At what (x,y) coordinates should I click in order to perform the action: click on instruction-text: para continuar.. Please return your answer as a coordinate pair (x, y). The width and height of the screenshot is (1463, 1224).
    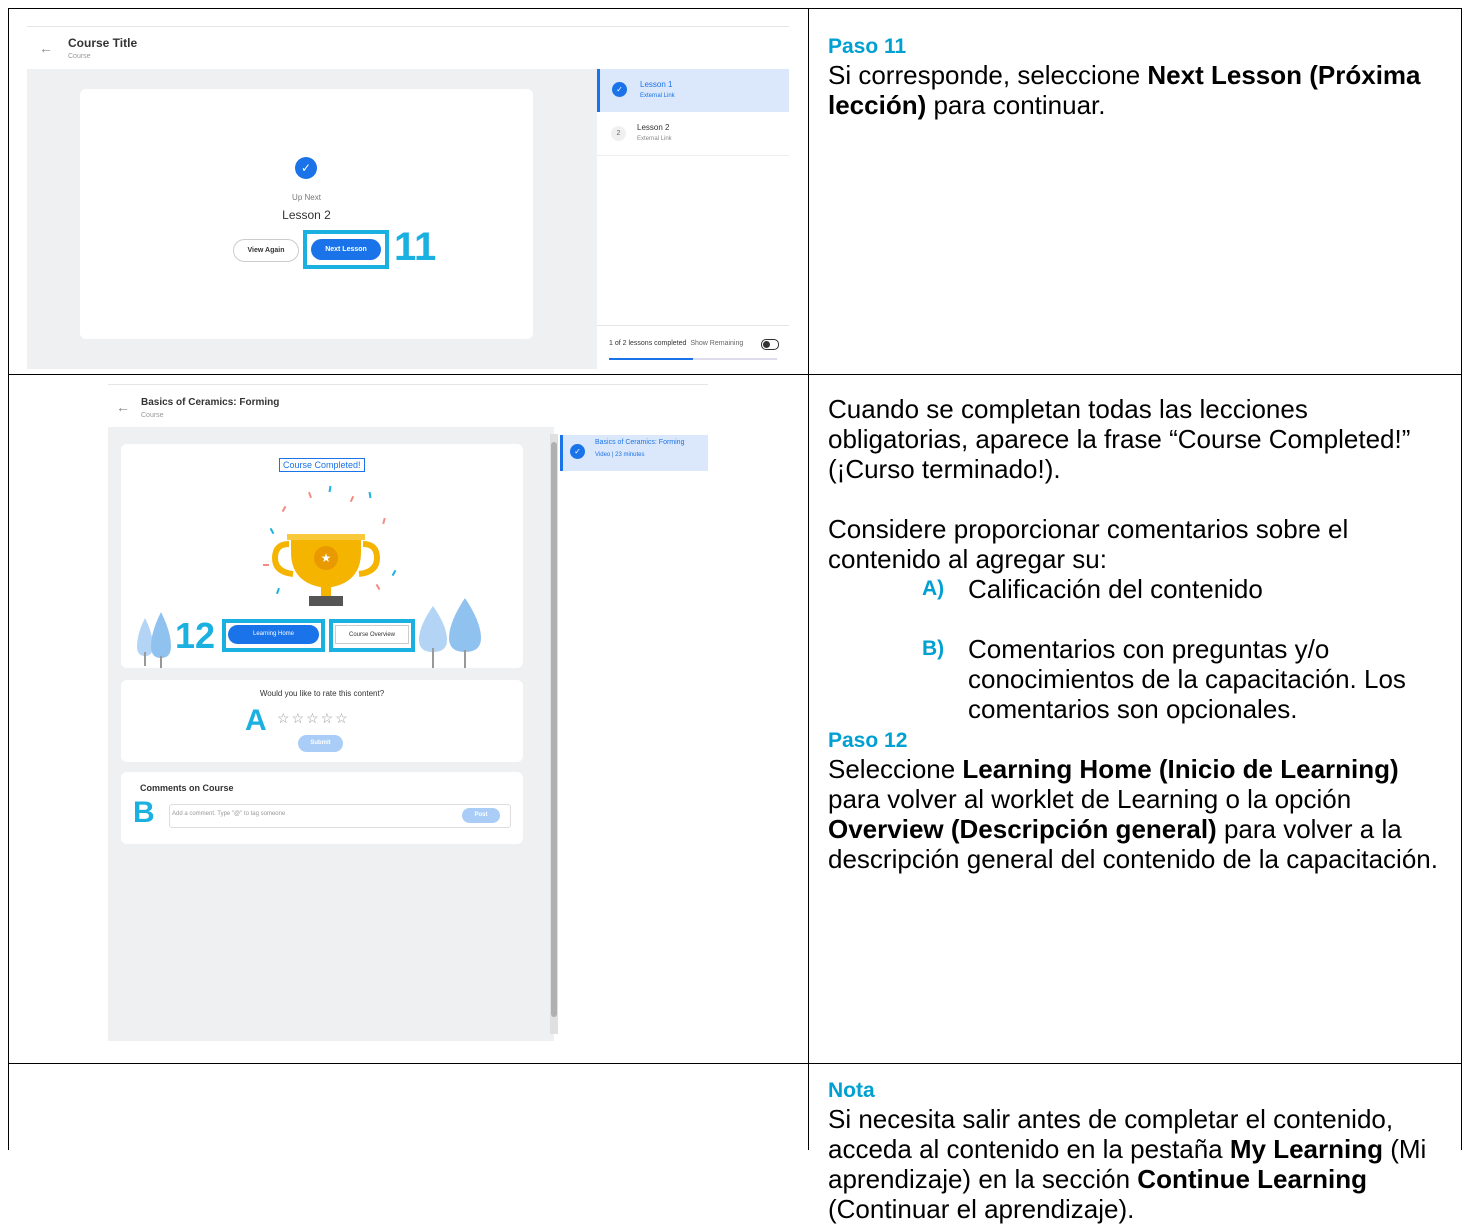
    Looking at the image, I should click on (1016, 105).